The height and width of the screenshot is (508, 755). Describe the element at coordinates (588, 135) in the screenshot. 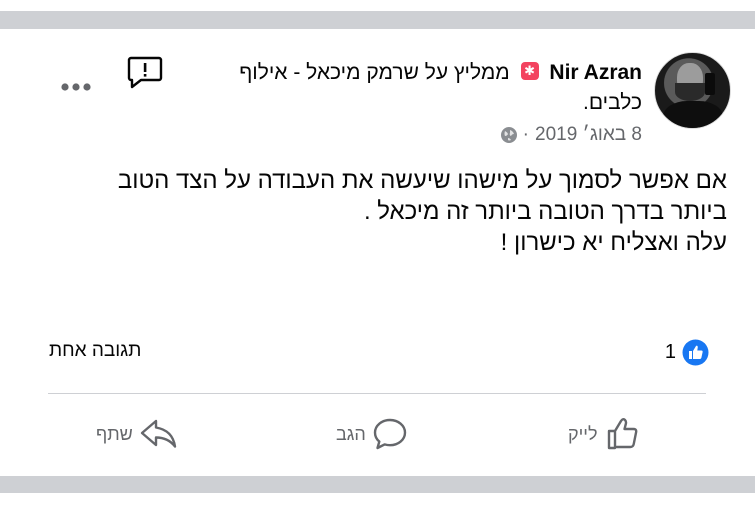

I see `post-date: 8 באוג׳ 2019` at that location.